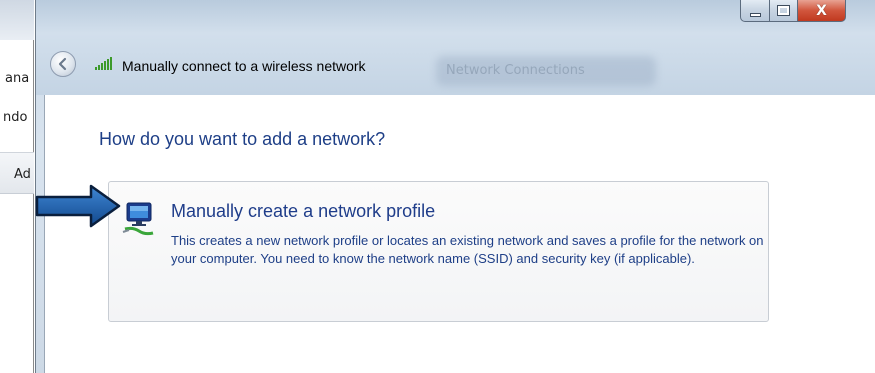 This screenshot has height=373, width=875. I want to click on minimize-icon, so click(755, 14).